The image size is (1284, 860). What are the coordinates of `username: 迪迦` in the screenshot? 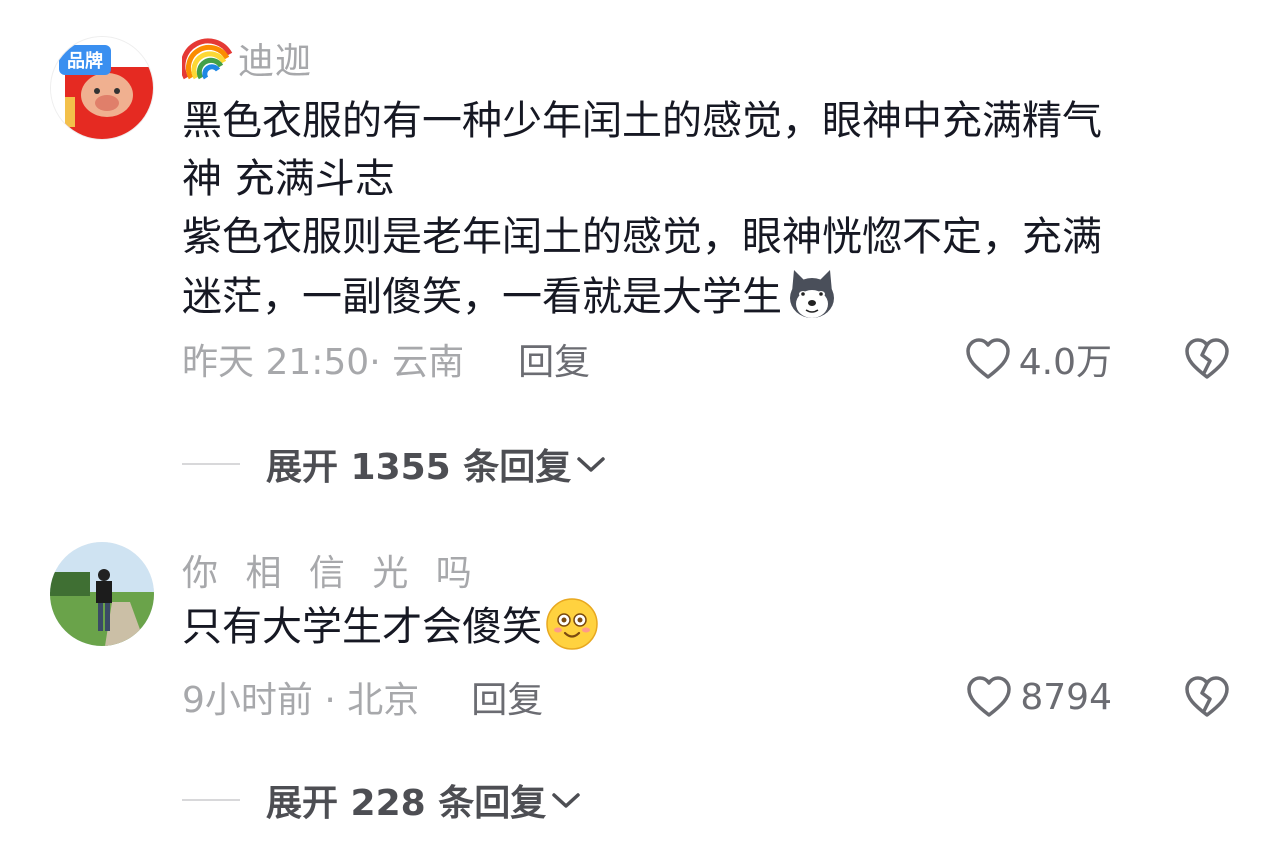 It's located at (275, 58).